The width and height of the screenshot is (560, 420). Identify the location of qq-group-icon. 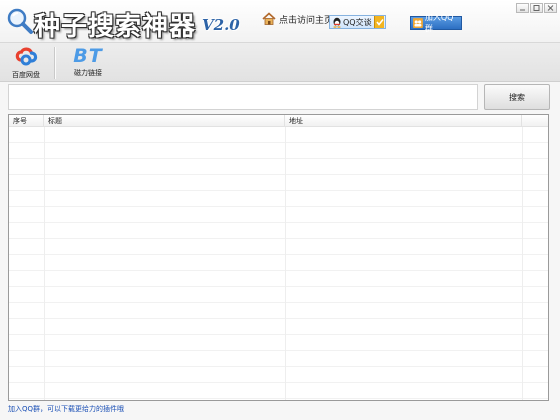
(418, 23).